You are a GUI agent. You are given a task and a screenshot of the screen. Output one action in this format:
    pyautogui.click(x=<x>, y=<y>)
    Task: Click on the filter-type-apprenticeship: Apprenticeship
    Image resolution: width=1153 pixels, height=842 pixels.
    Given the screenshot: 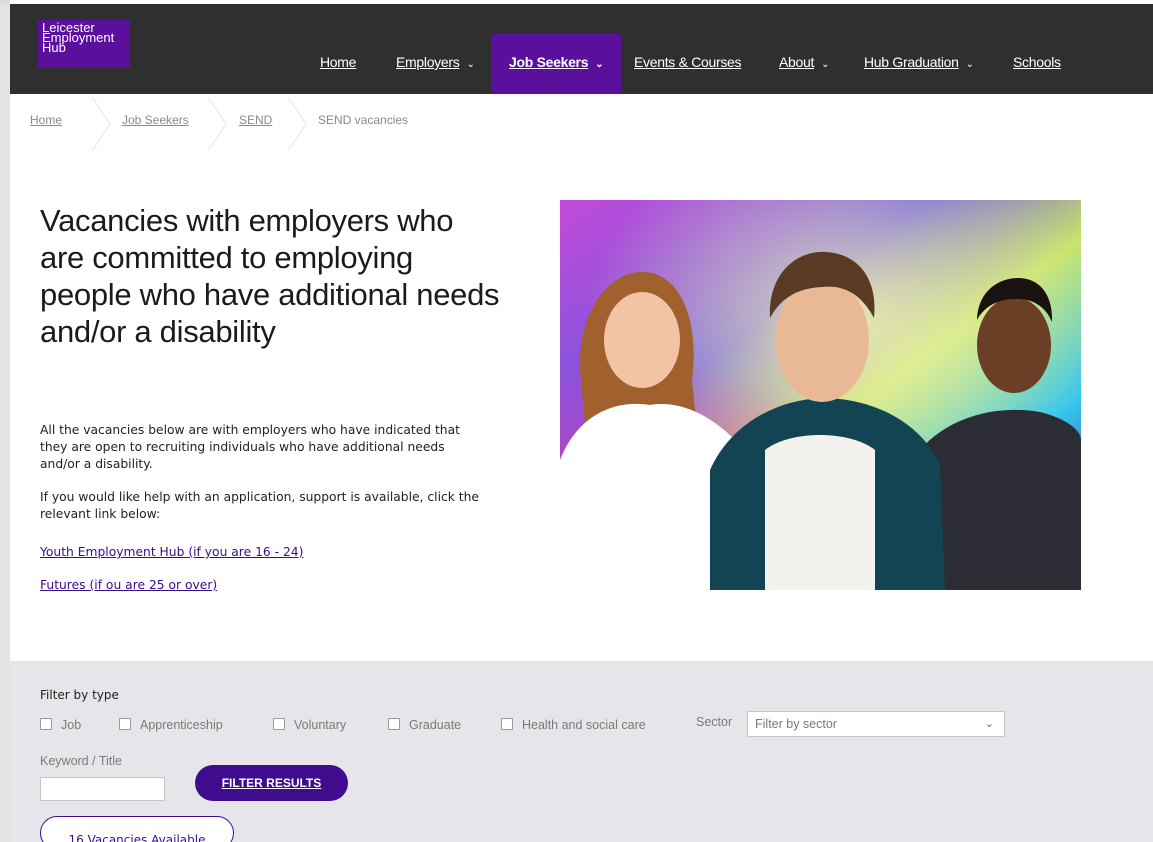 What is the action you would take?
    pyautogui.click(x=171, y=726)
    